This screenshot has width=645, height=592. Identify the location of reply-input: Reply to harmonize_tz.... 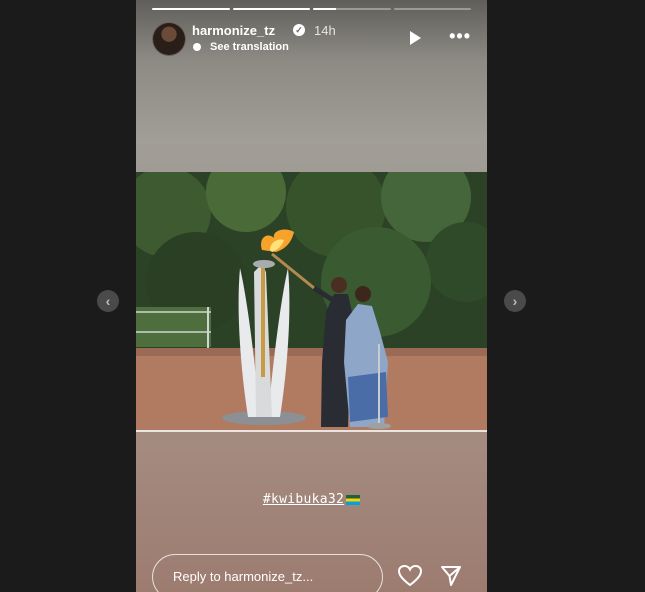
(267, 573).